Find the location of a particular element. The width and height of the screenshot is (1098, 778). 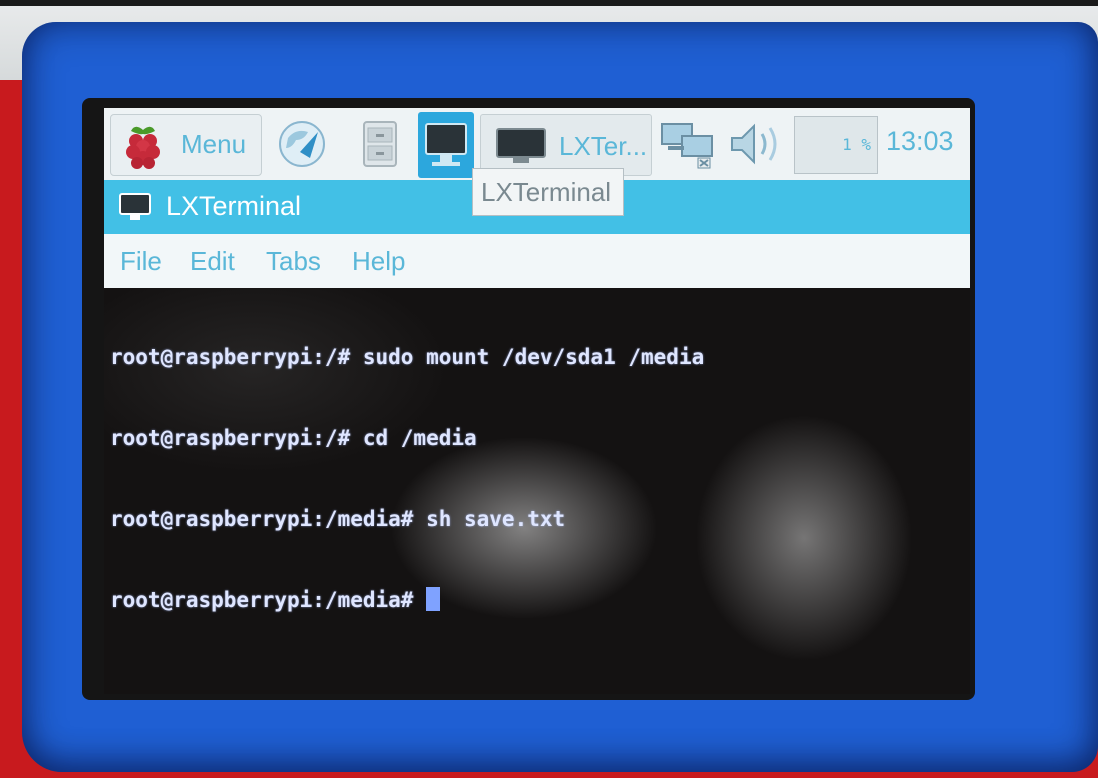

menu-button: Menu is located at coordinates (186, 145).